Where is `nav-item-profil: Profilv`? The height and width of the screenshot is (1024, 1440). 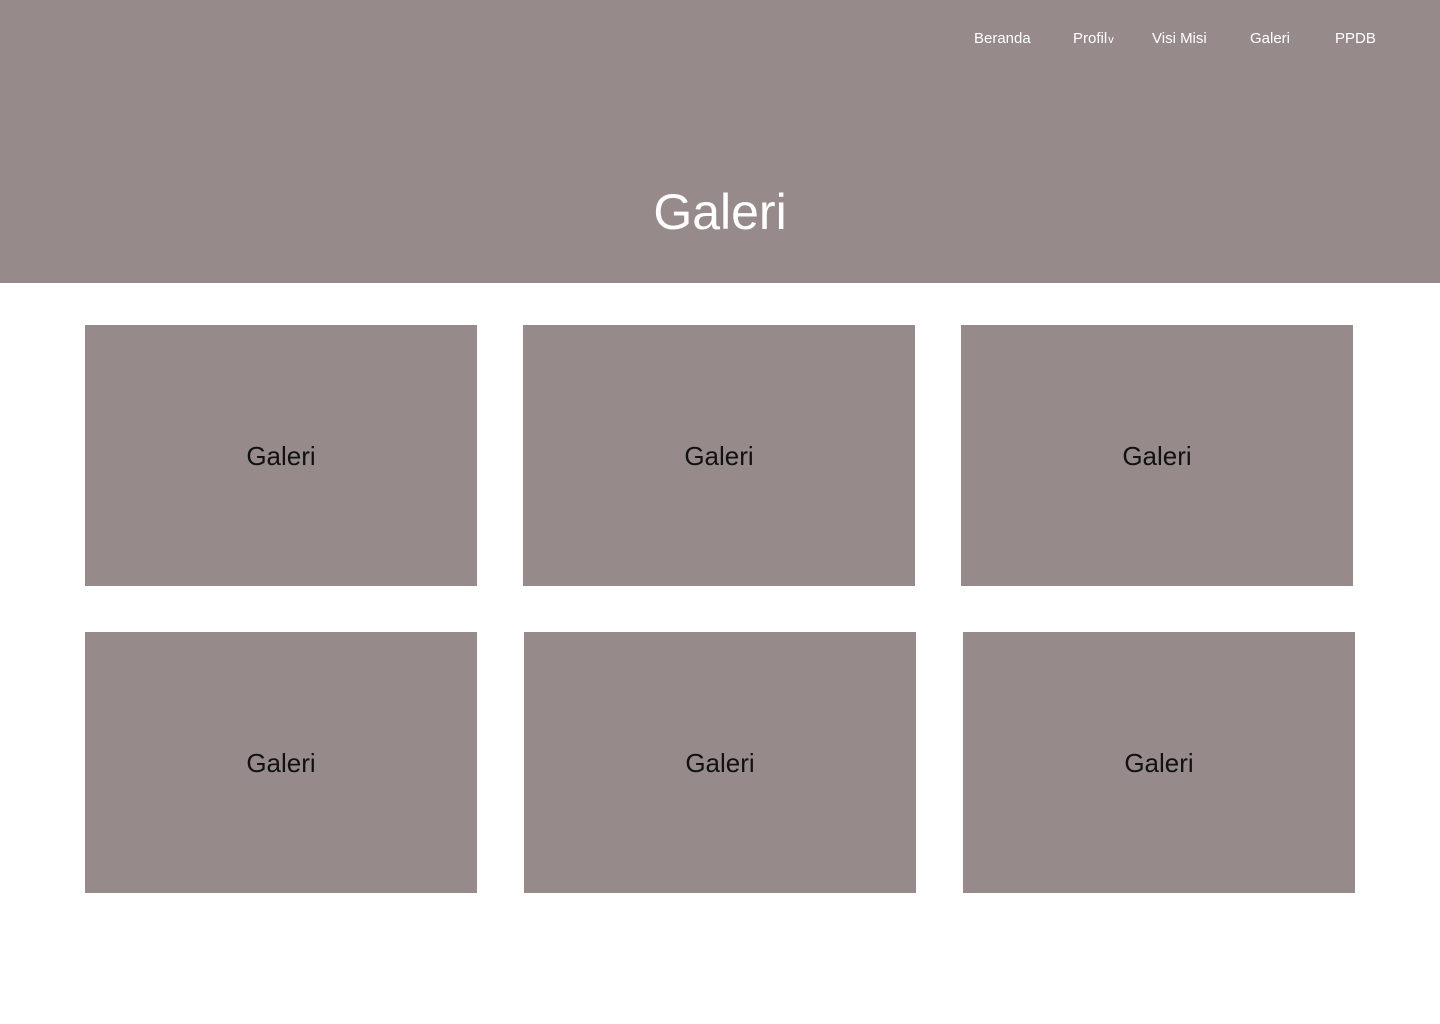 nav-item-profil: Profilv is located at coordinates (1093, 39).